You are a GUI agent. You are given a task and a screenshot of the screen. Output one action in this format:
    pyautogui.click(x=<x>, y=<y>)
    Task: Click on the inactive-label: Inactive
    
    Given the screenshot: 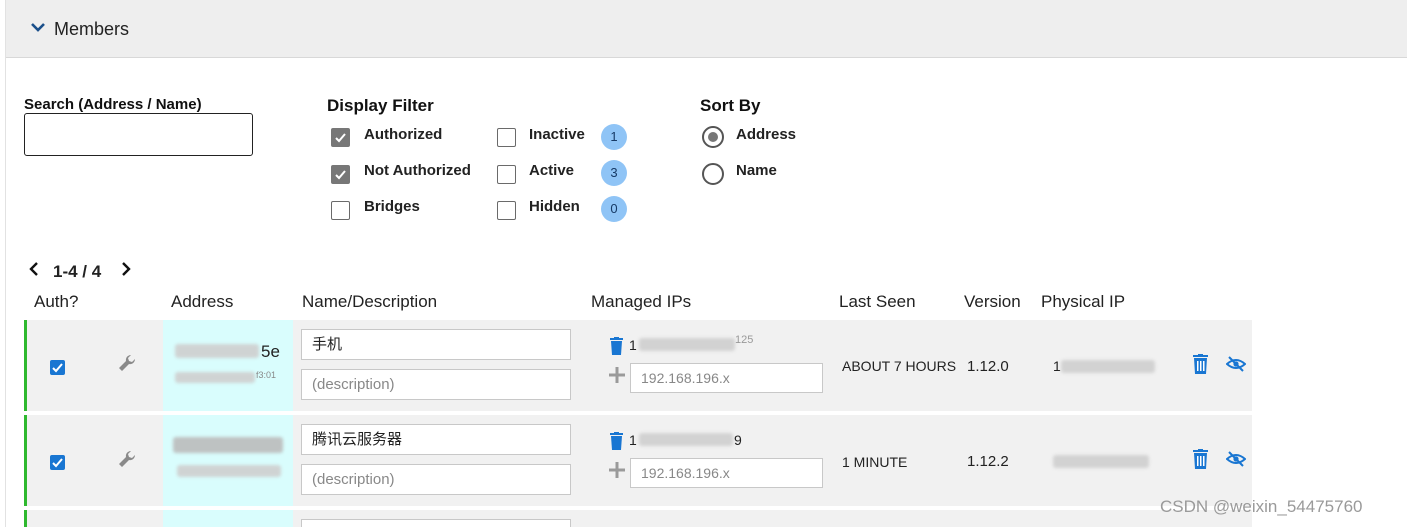 What is the action you would take?
    pyautogui.click(x=557, y=134)
    